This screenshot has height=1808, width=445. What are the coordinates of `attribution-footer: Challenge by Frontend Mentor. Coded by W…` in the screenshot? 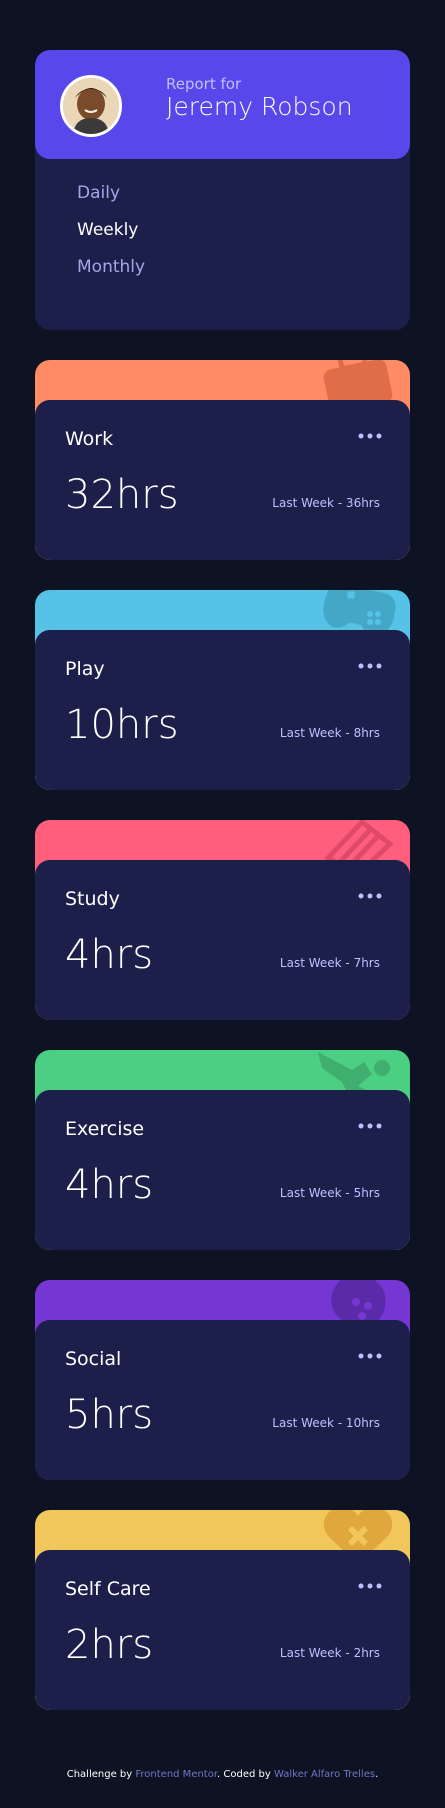 It's located at (222, 1774).